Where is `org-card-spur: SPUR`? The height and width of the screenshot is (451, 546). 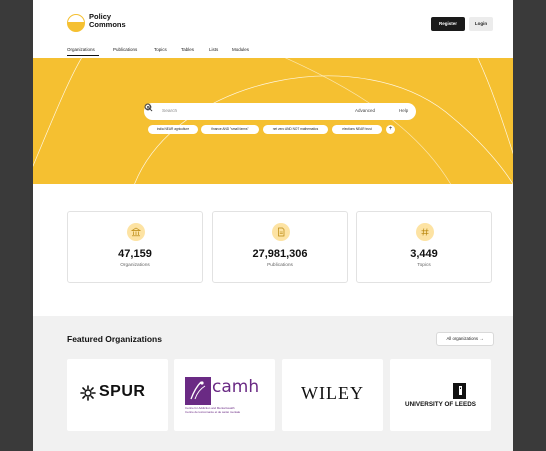 org-card-spur: SPUR is located at coordinates (117, 395).